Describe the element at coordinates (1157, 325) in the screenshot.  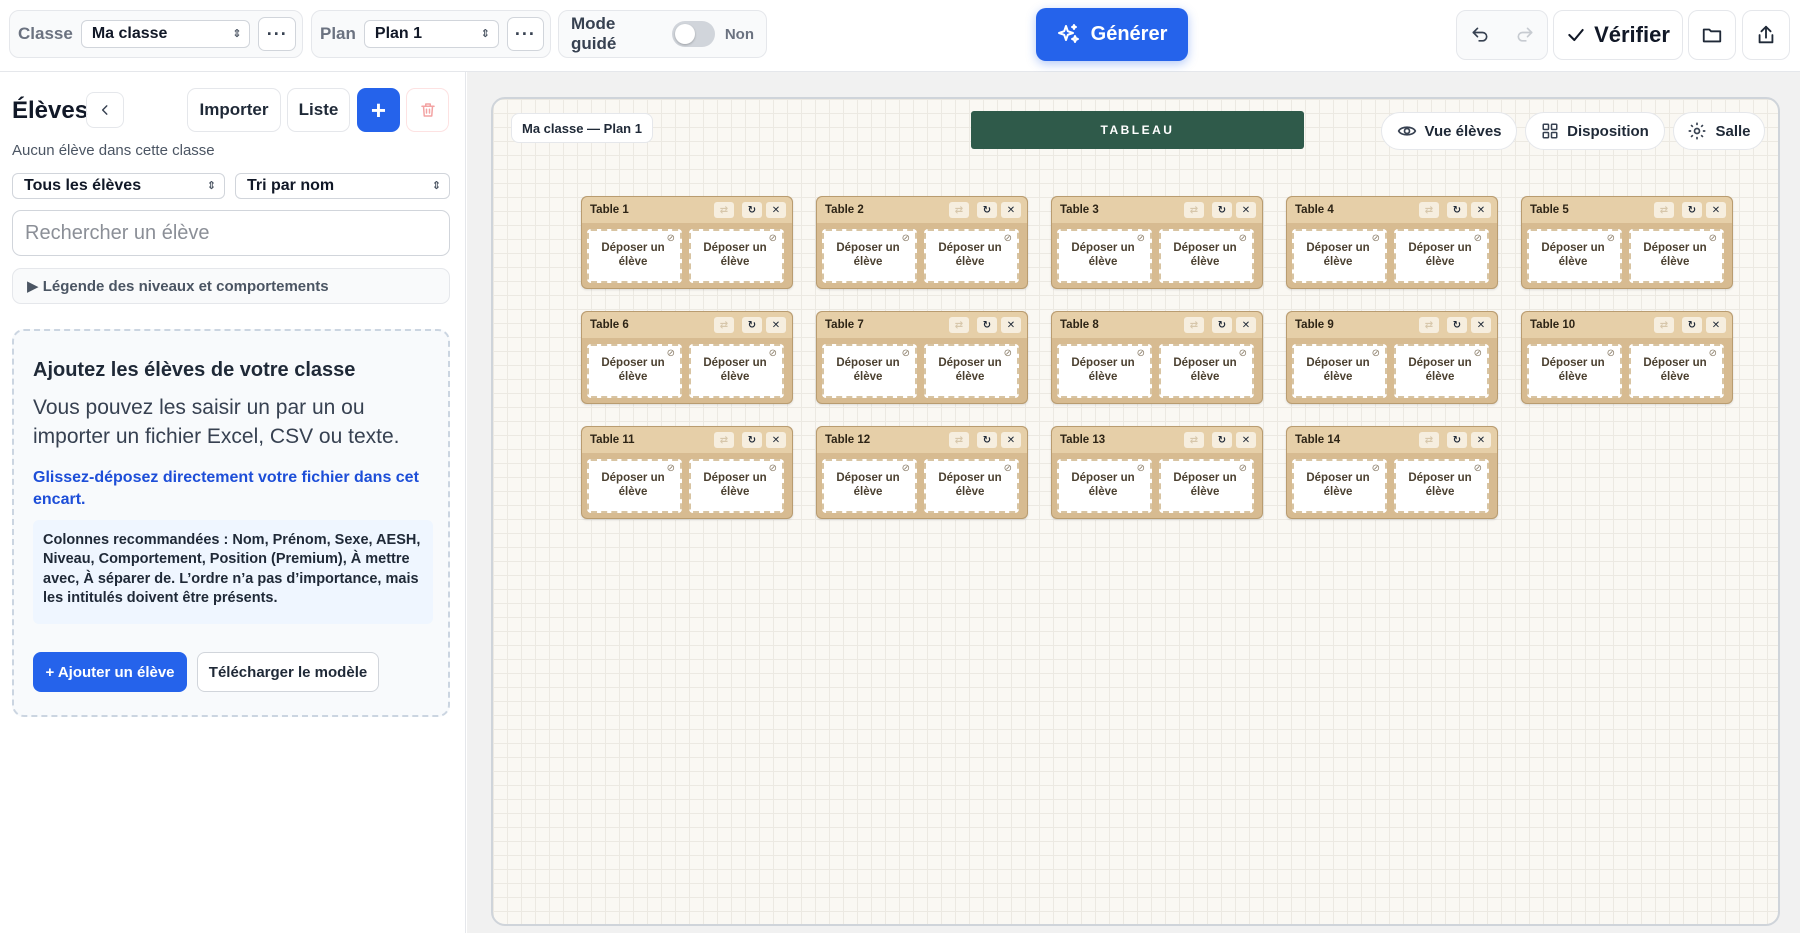
I see `desk-header: Table 8 ⇄ ↻ ✕` at that location.